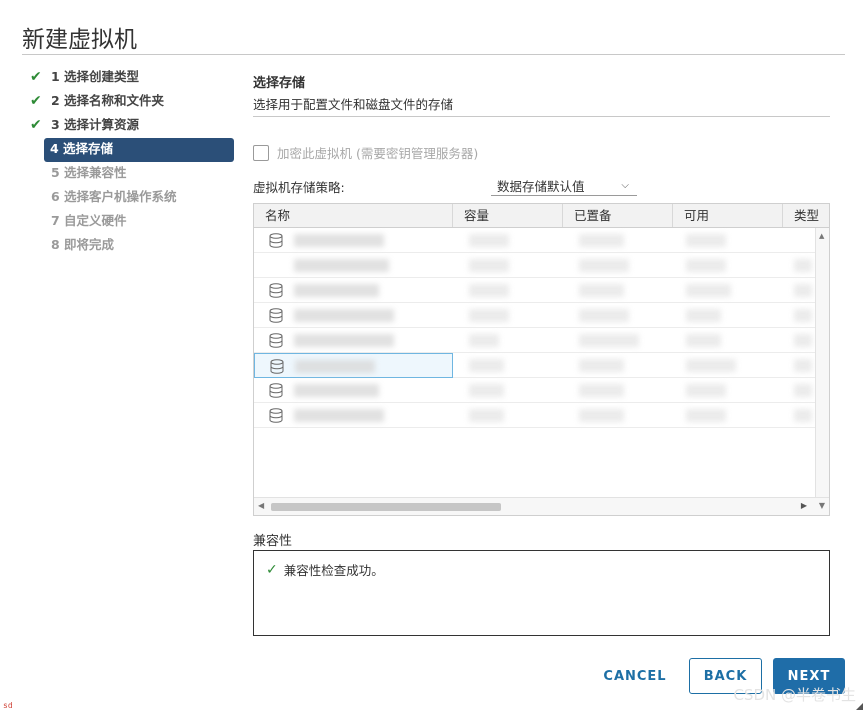 This screenshot has width=866, height=713. Describe the element at coordinates (261, 152) in the screenshot. I see `encrypt-checkbox` at that location.